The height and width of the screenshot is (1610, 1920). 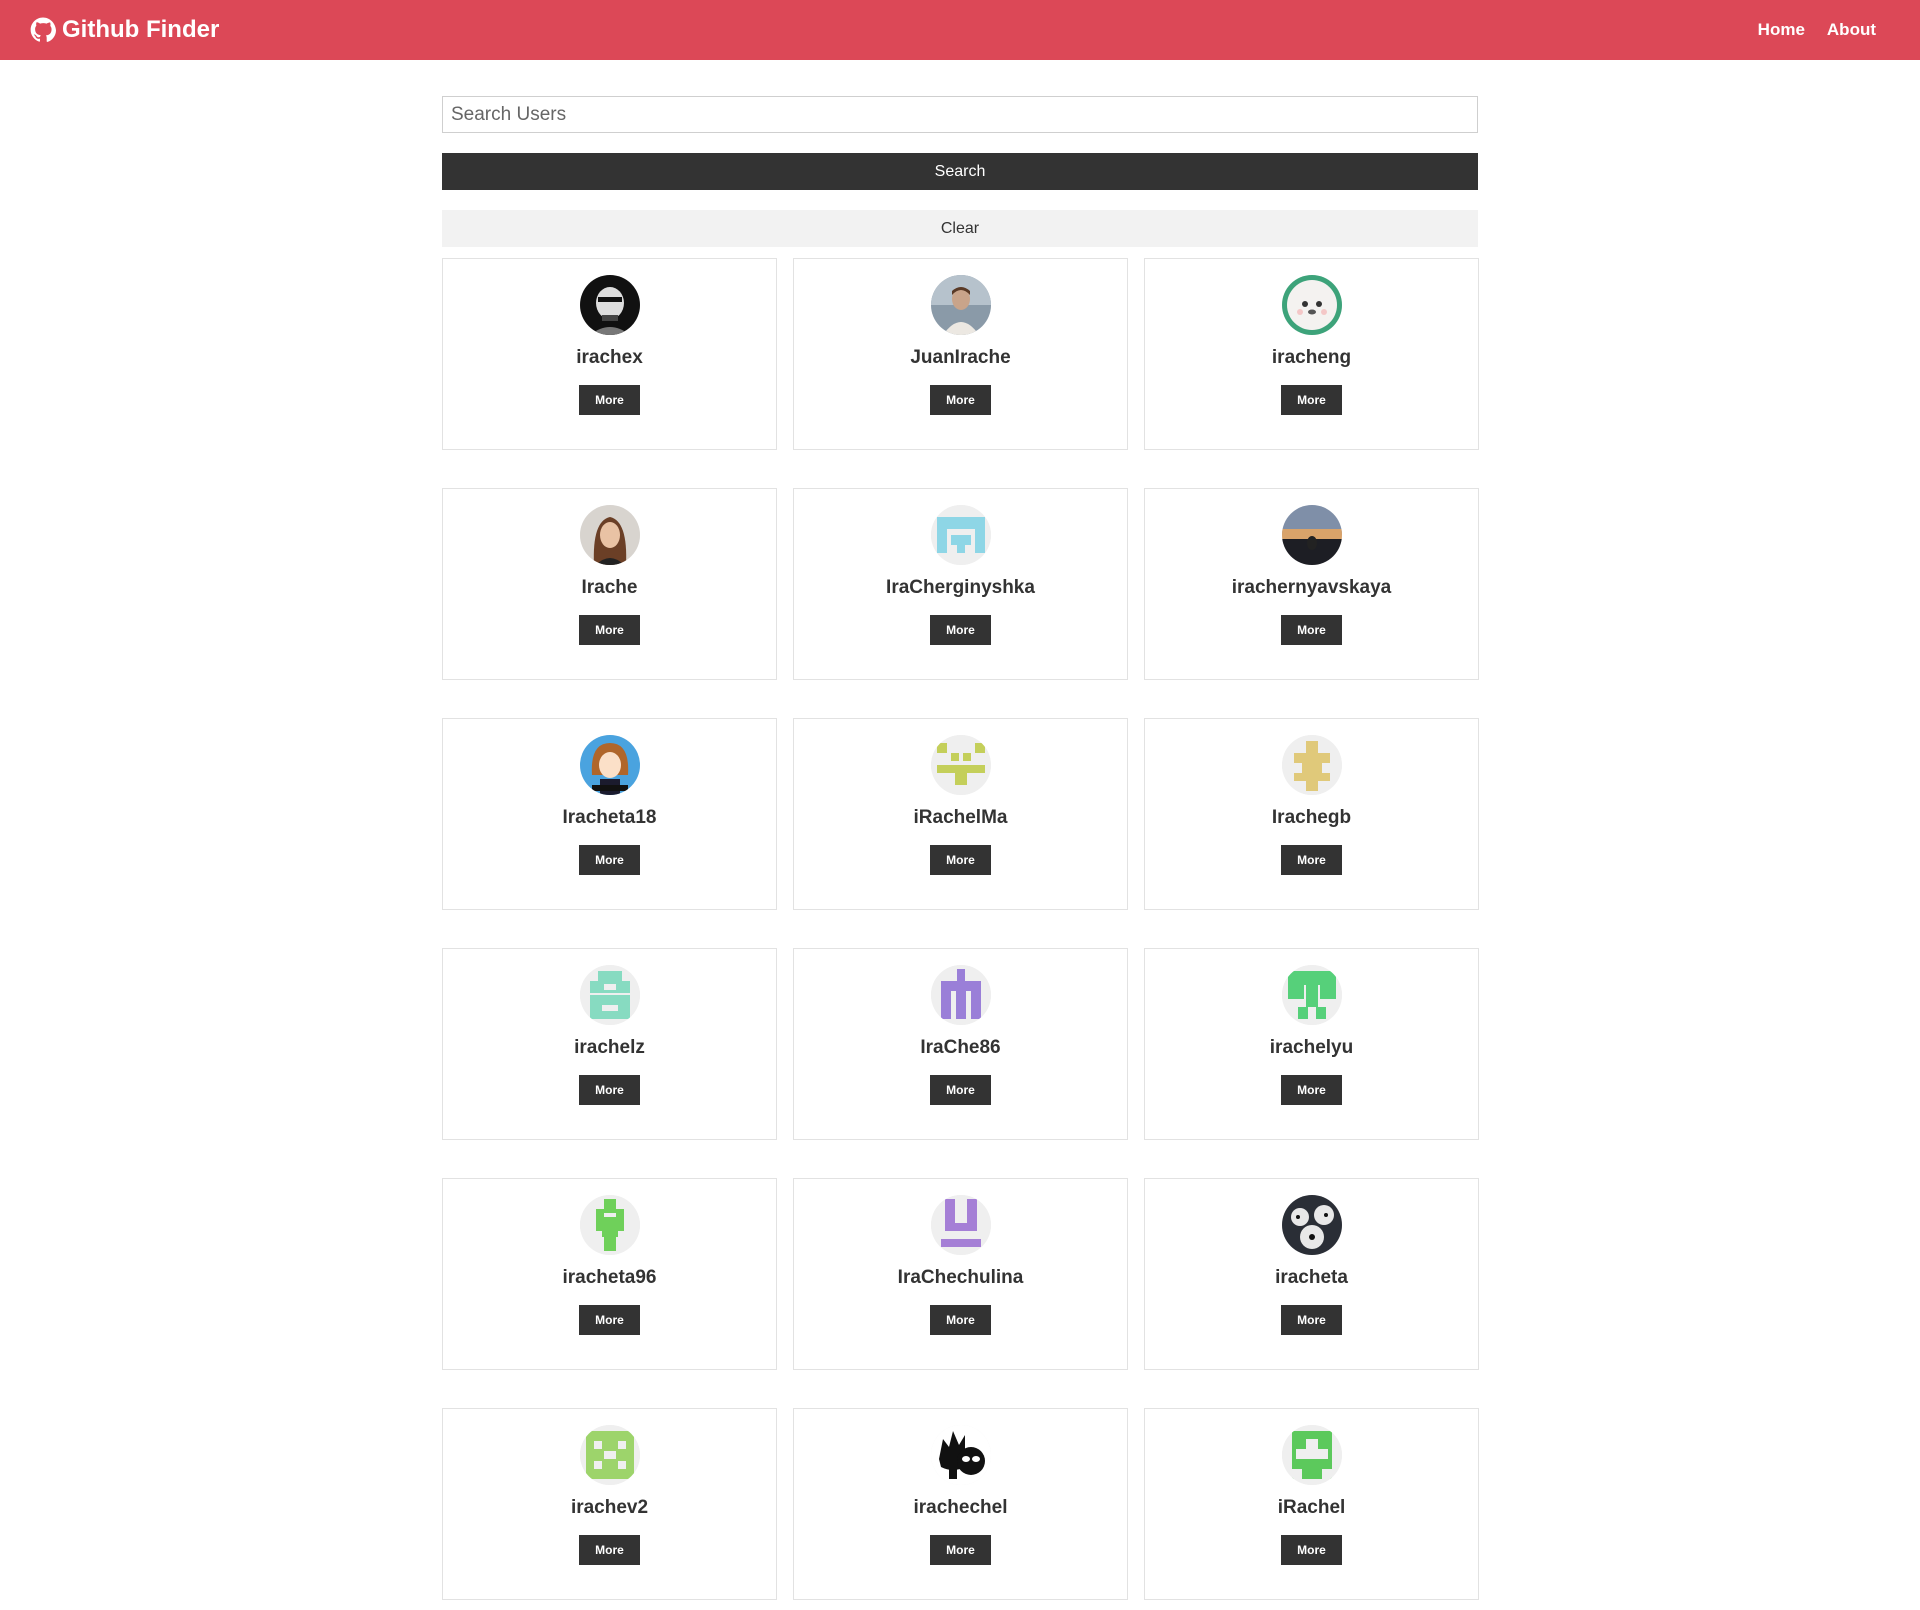 What do you see at coordinates (1311, 817) in the screenshot?
I see `username: Irachegb` at bounding box center [1311, 817].